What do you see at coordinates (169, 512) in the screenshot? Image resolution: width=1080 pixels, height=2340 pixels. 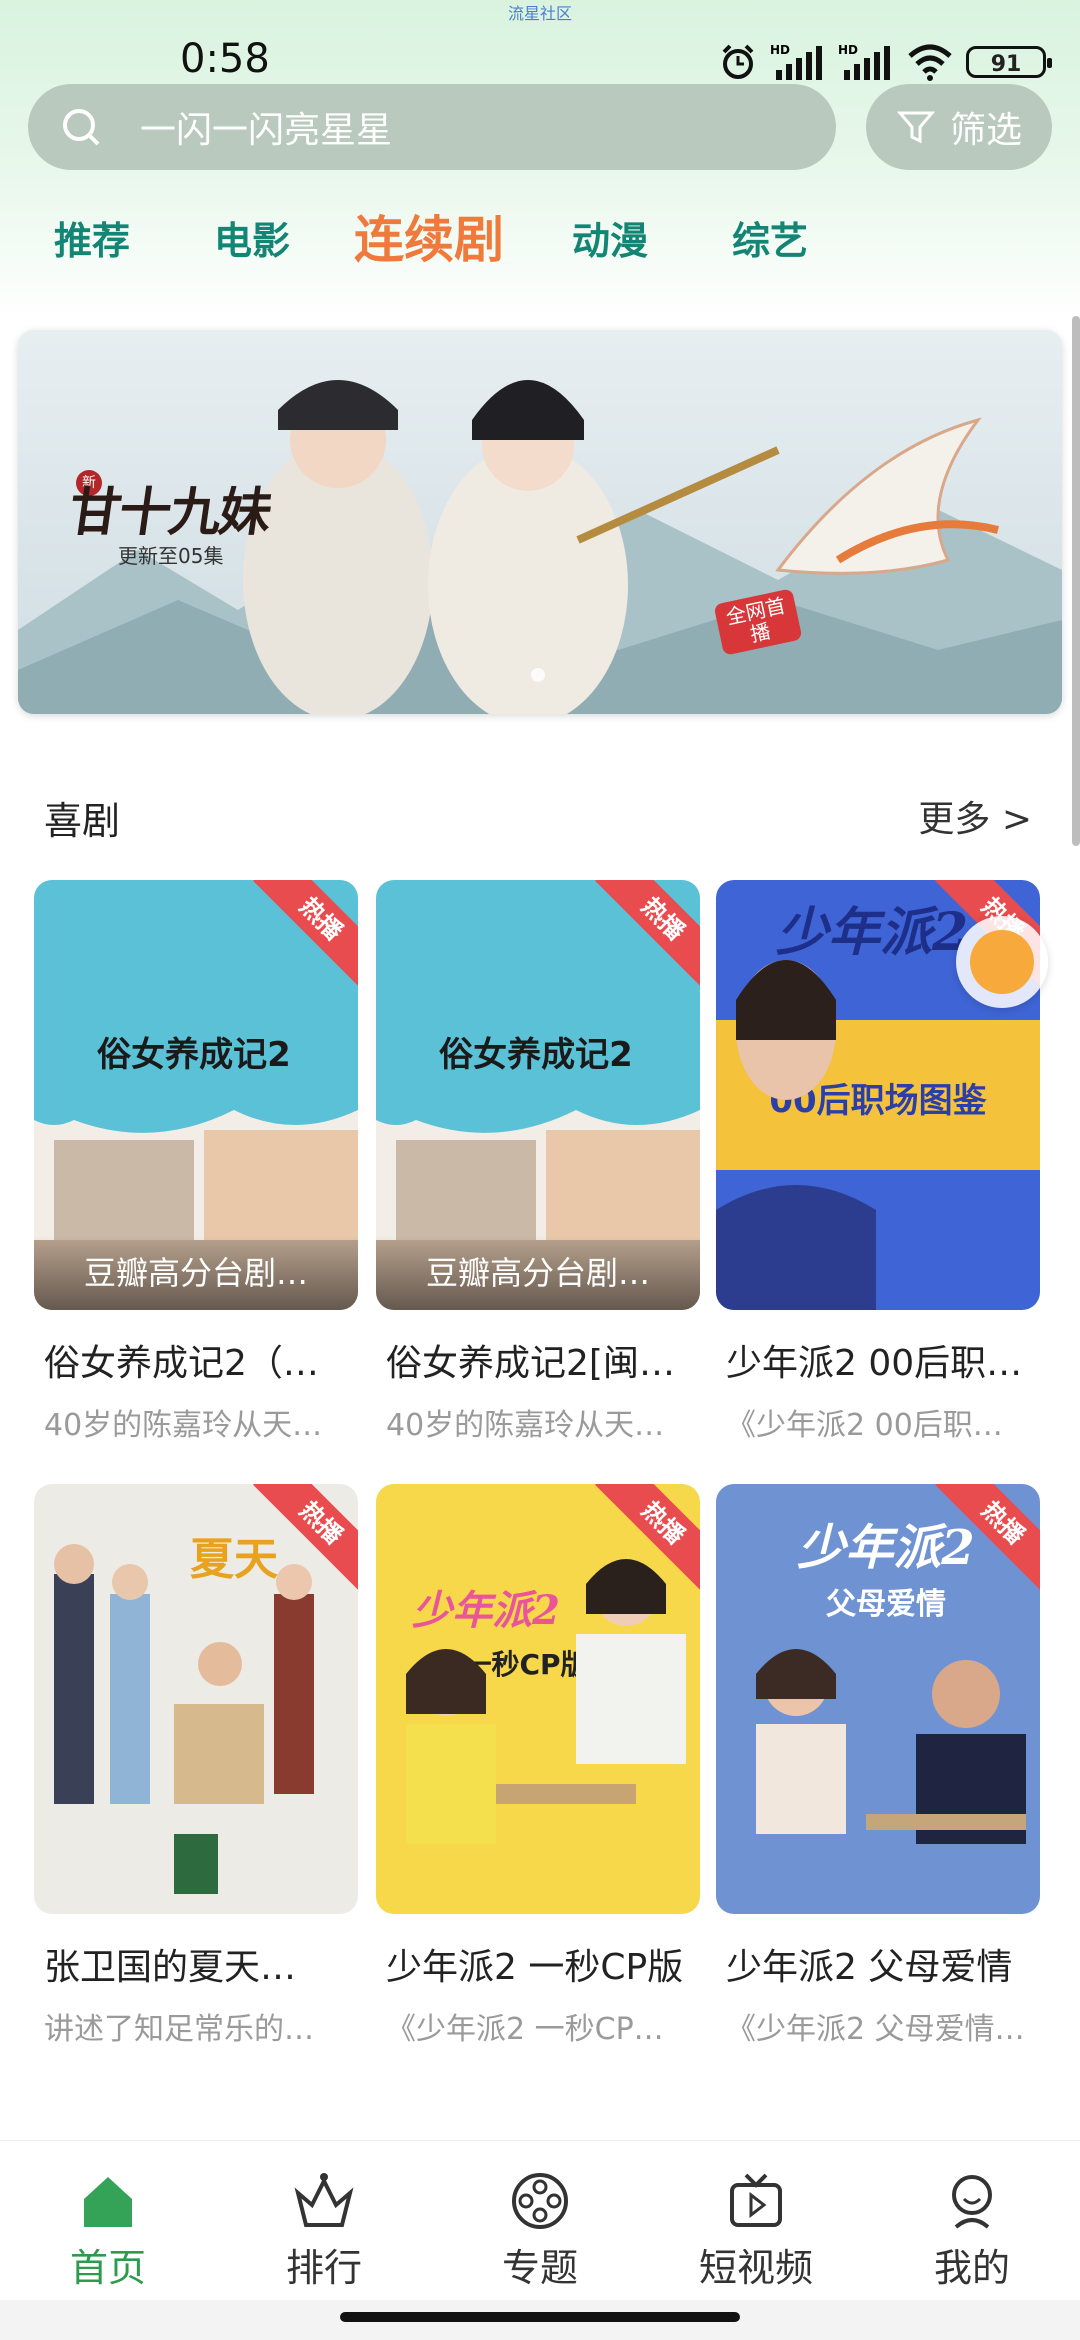 I see `banner-title: 甘十九妹` at bounding box center [169, 512].